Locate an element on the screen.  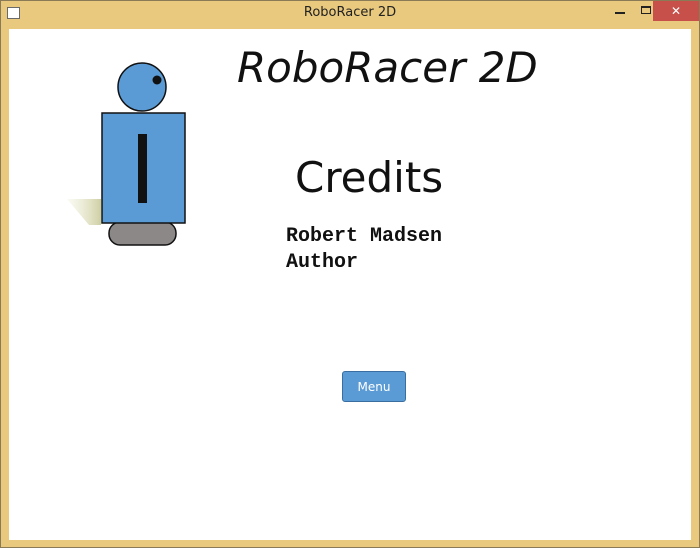
robot-wheel is located at coordinates (142, 233).